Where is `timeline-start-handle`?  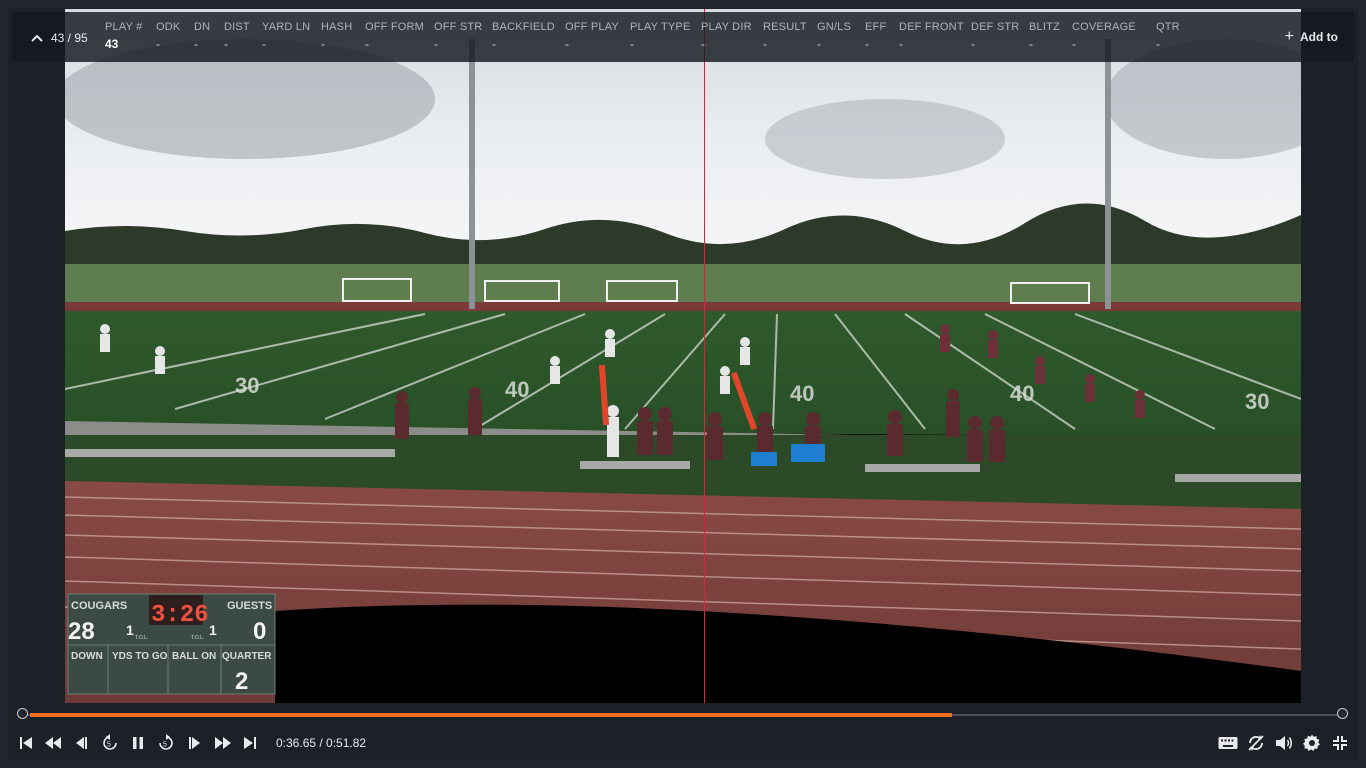
timeline-start-handle is located at coordinates (22, 713).